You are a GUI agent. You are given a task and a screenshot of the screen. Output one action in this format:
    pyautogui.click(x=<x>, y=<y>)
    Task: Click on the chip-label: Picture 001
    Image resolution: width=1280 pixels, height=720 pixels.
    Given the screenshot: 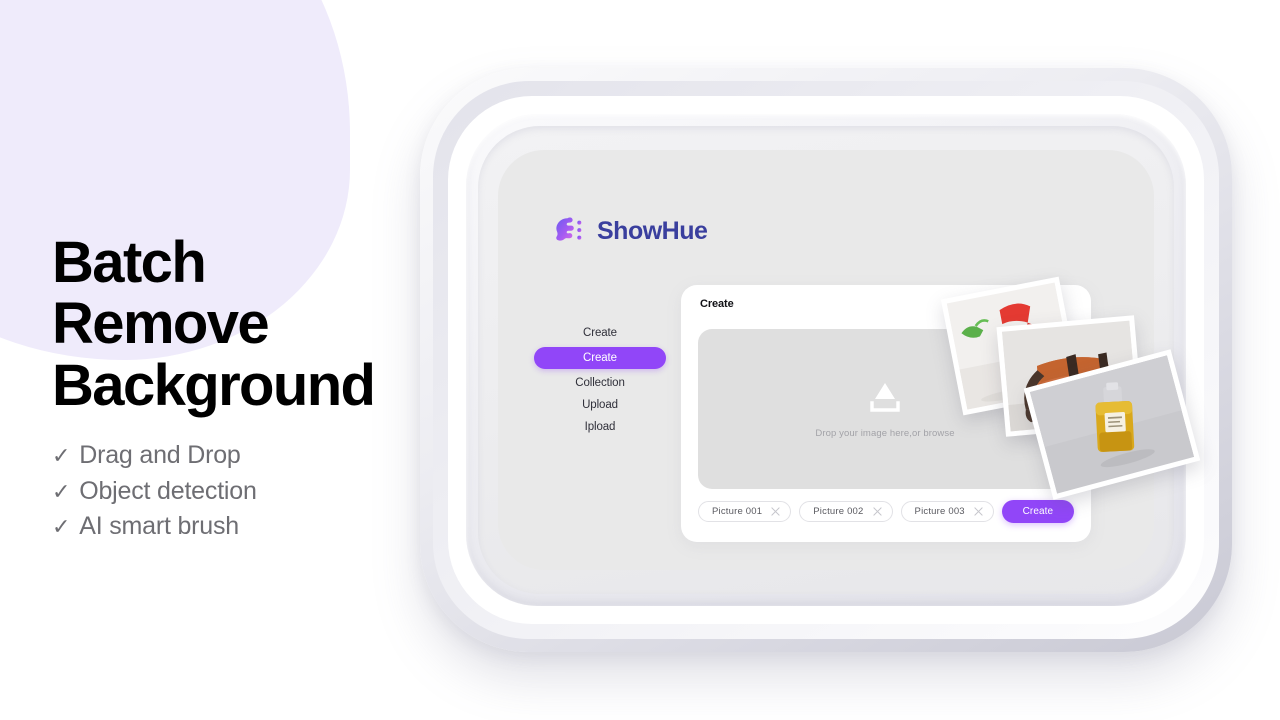 What is the action you would take?
    pyautogui.click(x=737, y=511)
    